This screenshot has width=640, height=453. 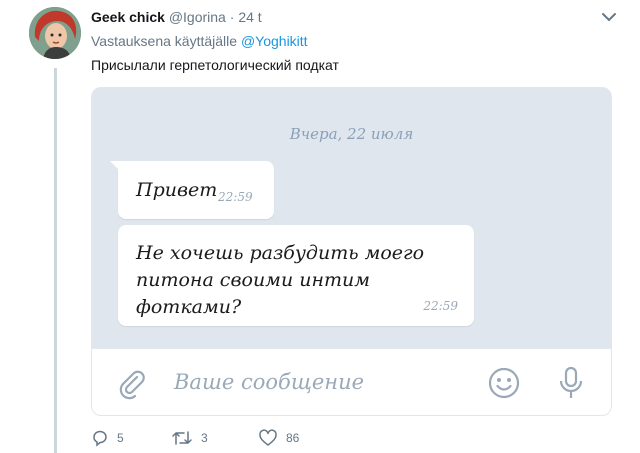 I want to click on retweet-count: 3, so click(x=204, y=438).